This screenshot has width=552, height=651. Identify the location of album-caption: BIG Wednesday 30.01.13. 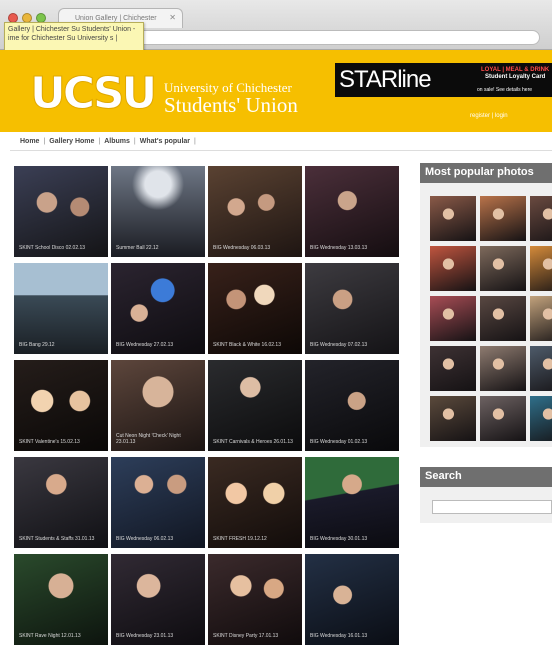
(339, 539).